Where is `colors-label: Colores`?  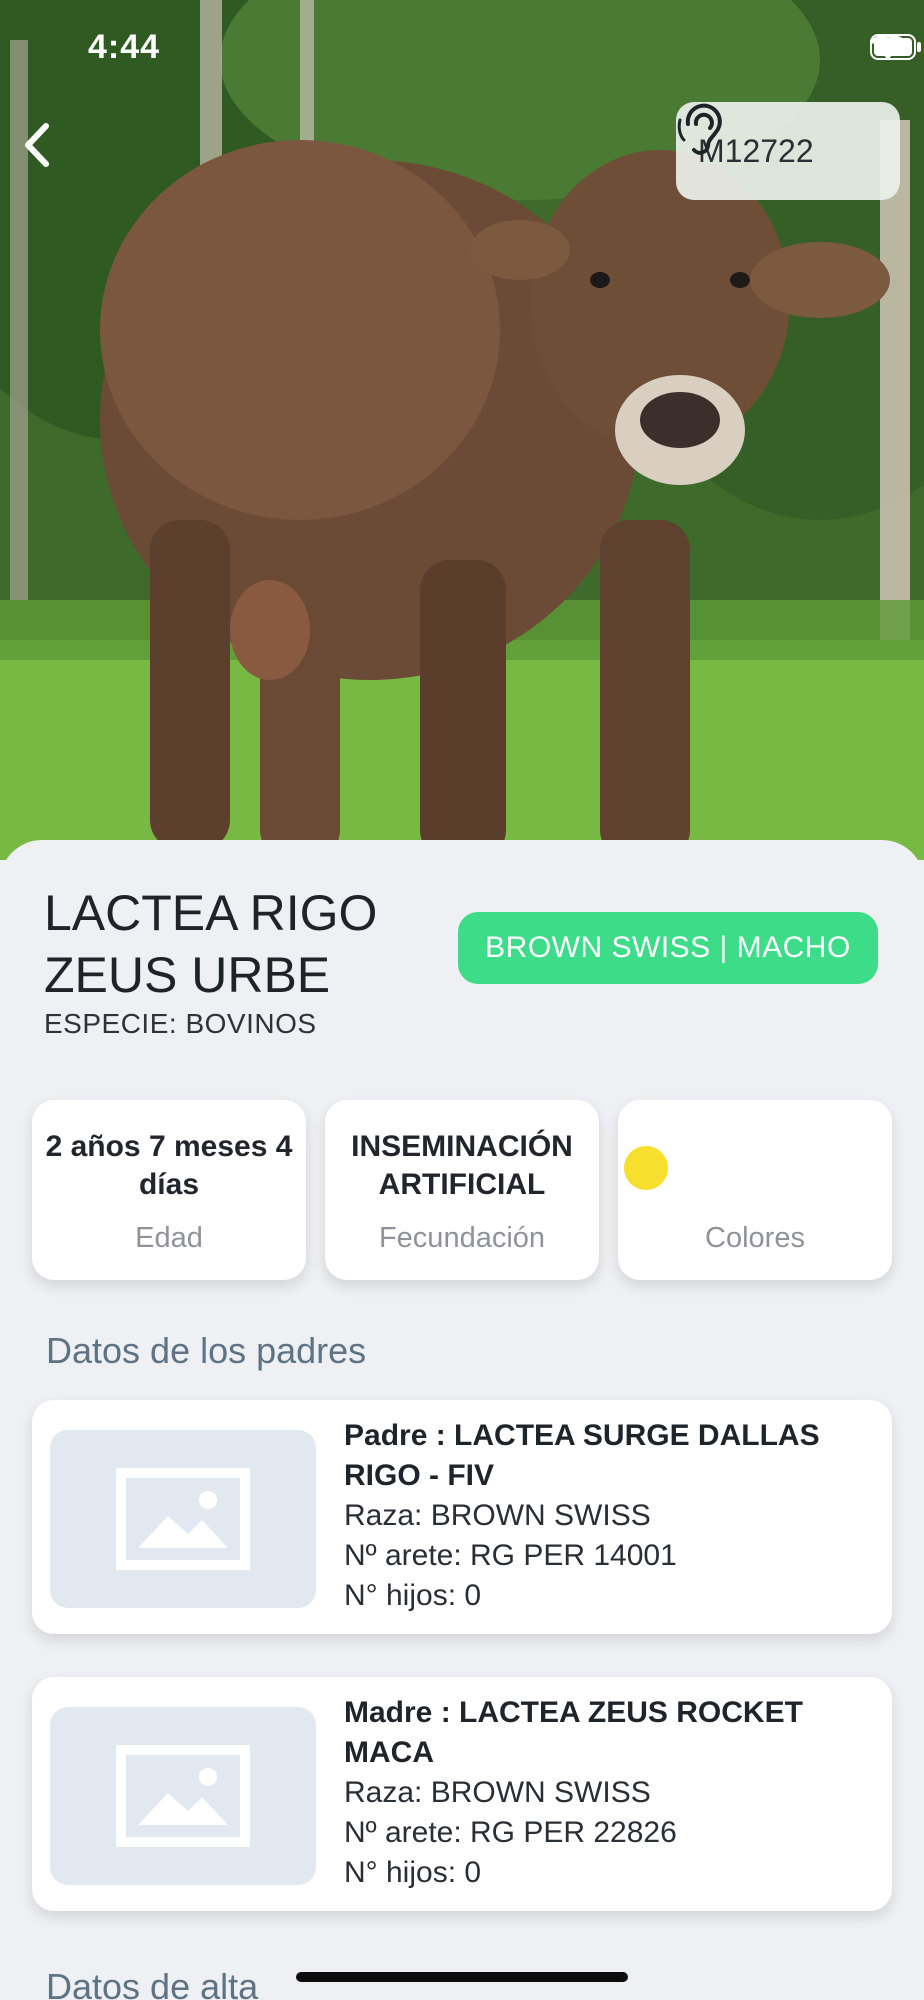
colors-label: Colores is located at coordinates (755, 1238).